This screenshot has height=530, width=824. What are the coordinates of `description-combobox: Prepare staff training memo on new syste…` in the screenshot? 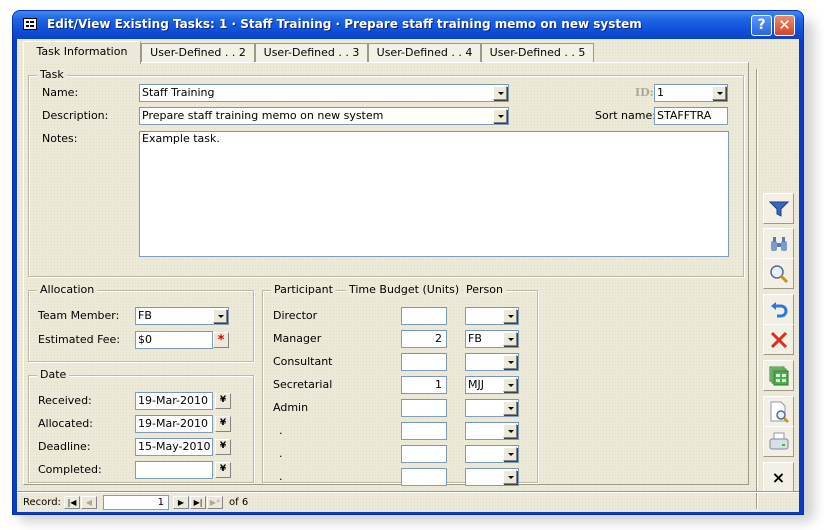 It's located at (324, 116).